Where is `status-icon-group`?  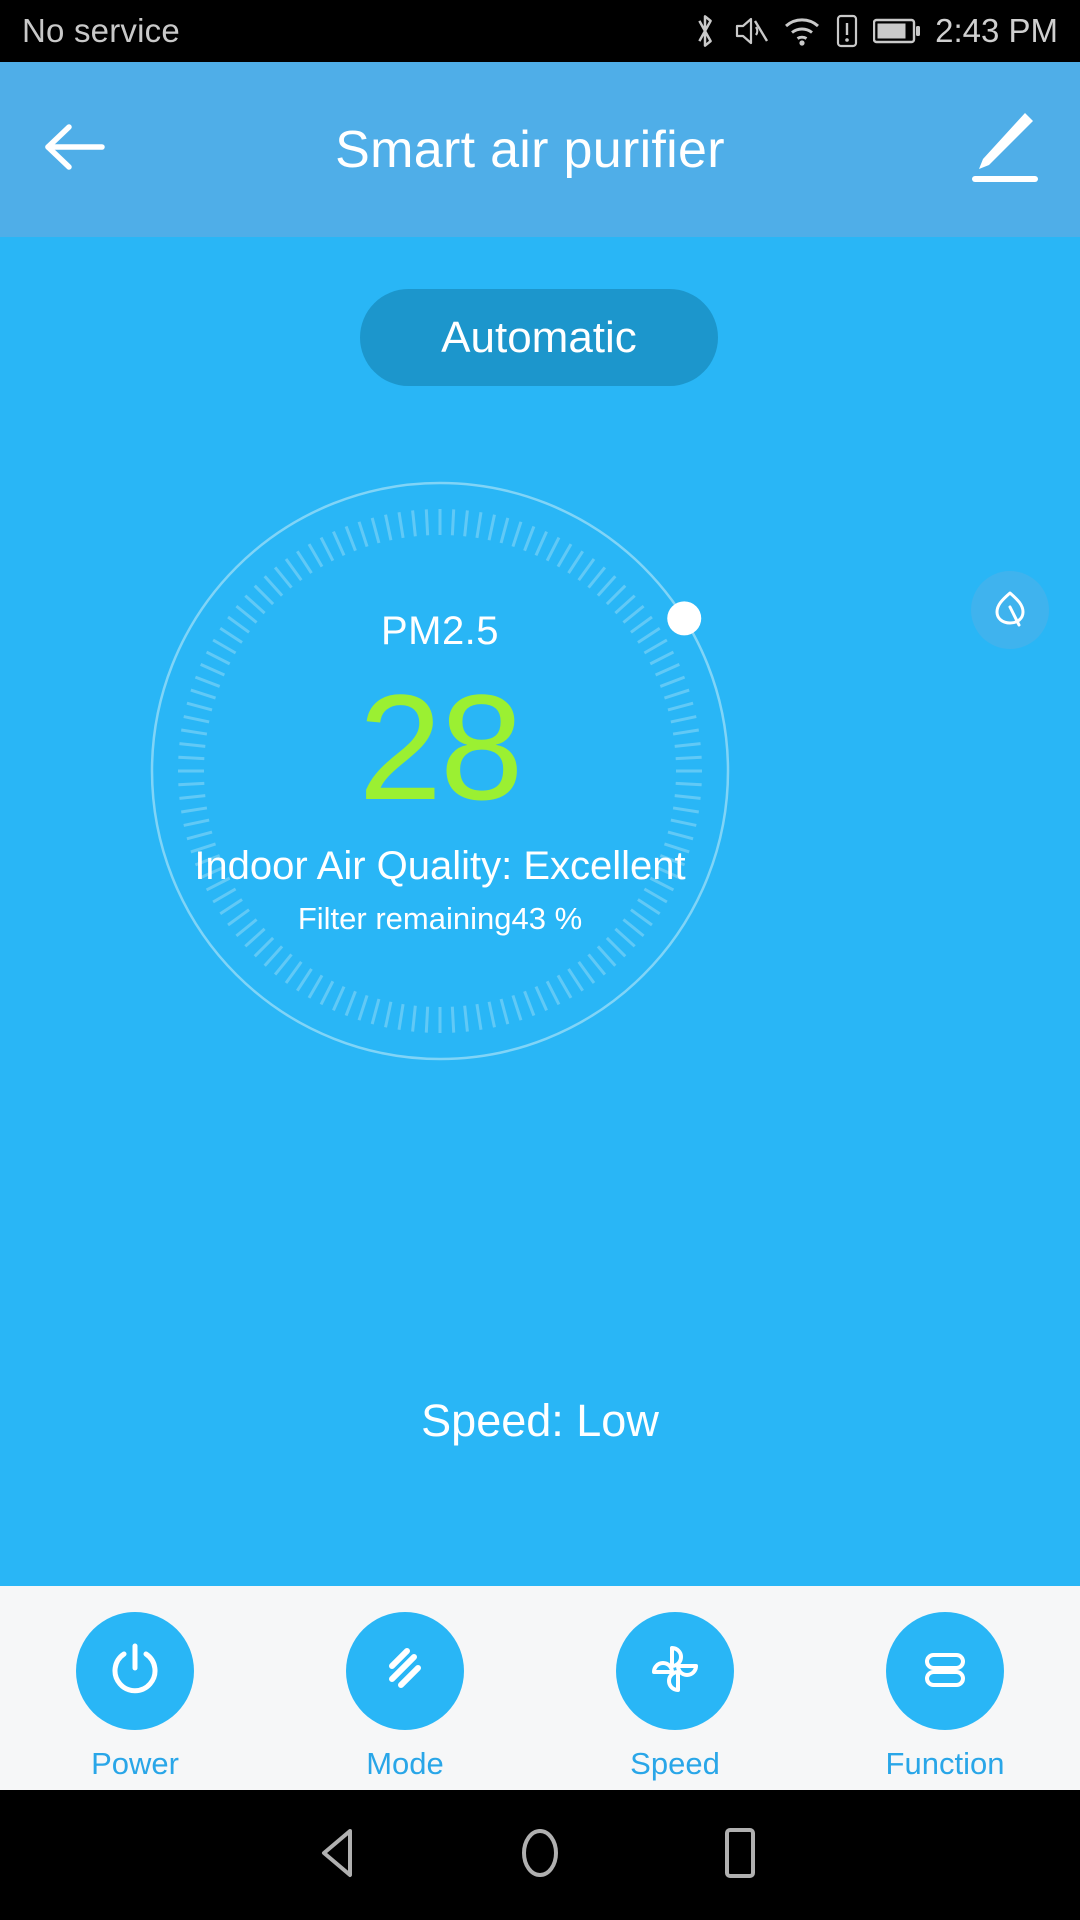 status-icon-group is located at coordinates (806, 31).